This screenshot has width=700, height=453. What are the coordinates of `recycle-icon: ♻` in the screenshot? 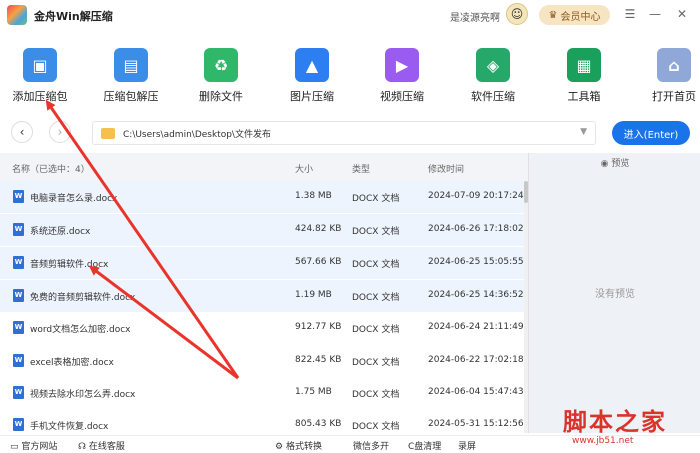 It's located at (221, 65).